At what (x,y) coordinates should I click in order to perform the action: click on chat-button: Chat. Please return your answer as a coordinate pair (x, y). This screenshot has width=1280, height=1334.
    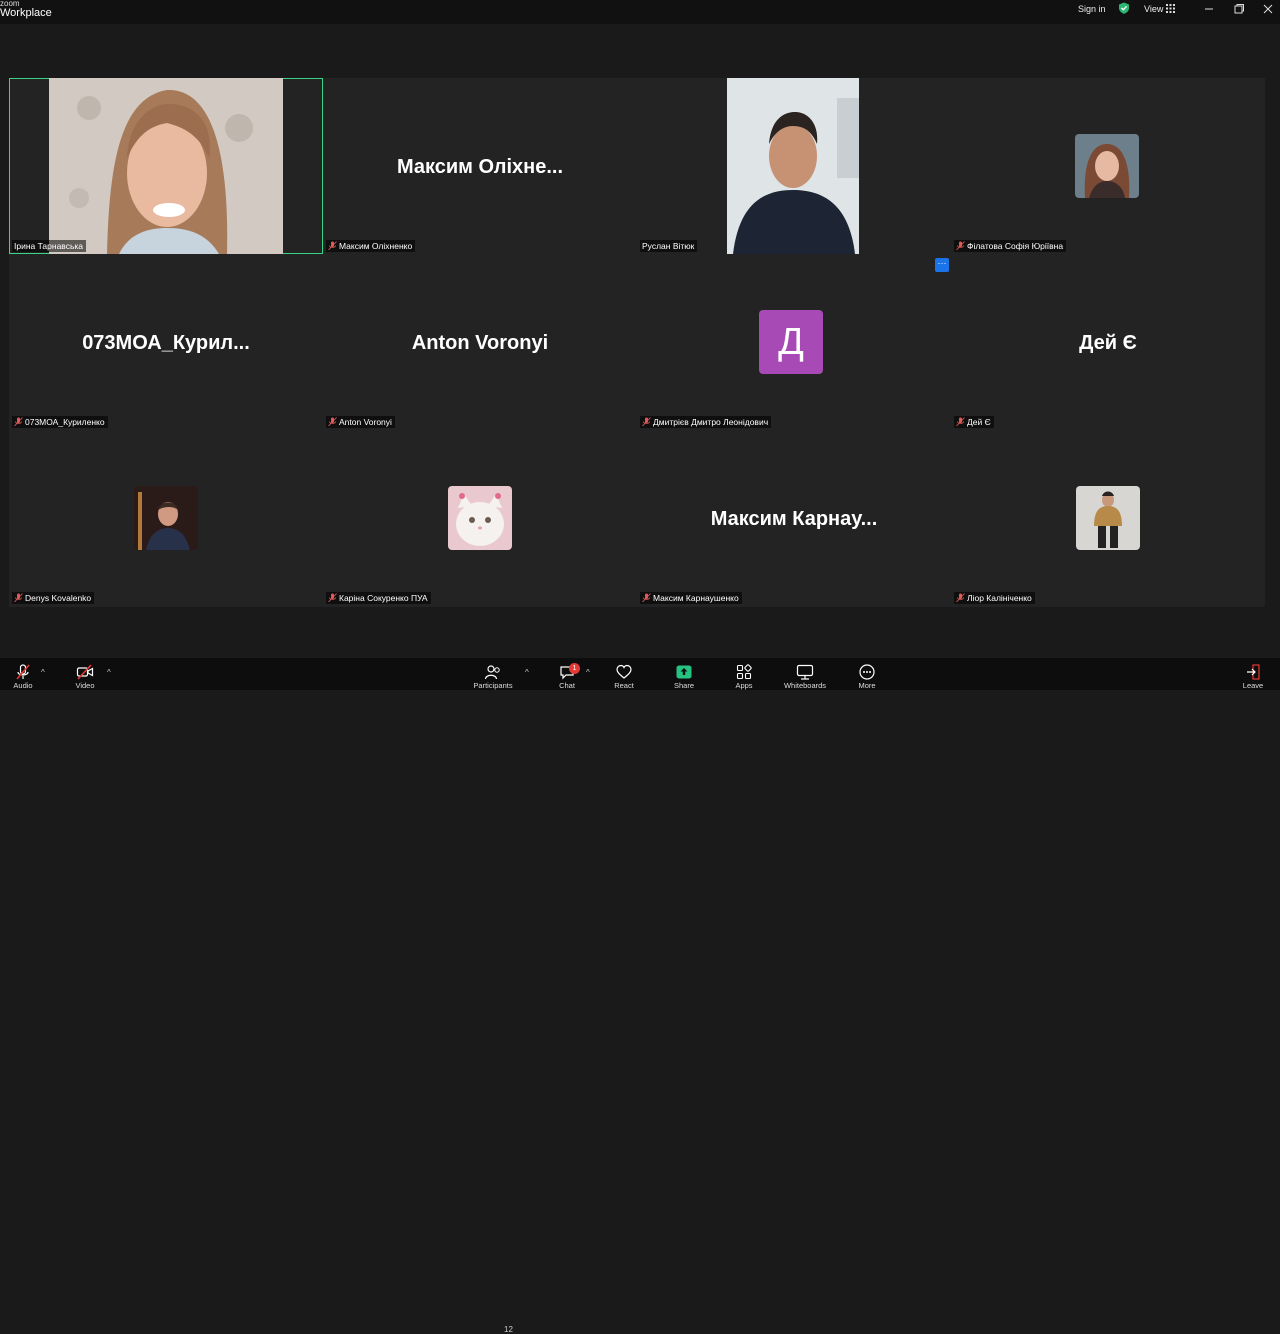
    Looking at the image, I should click on (567, 674).